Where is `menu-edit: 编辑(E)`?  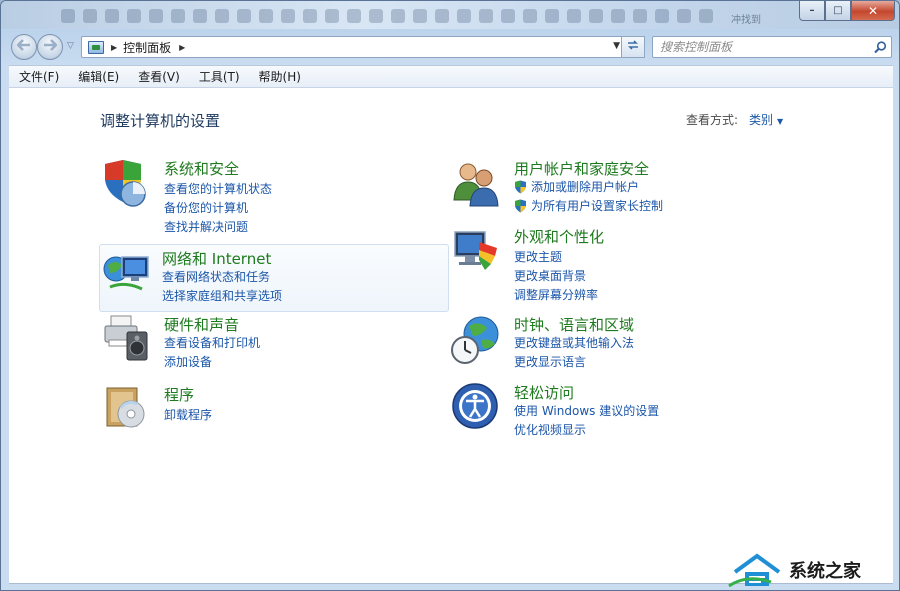 menu-edit: 编辑(E) is located at coordinates (98, 76).